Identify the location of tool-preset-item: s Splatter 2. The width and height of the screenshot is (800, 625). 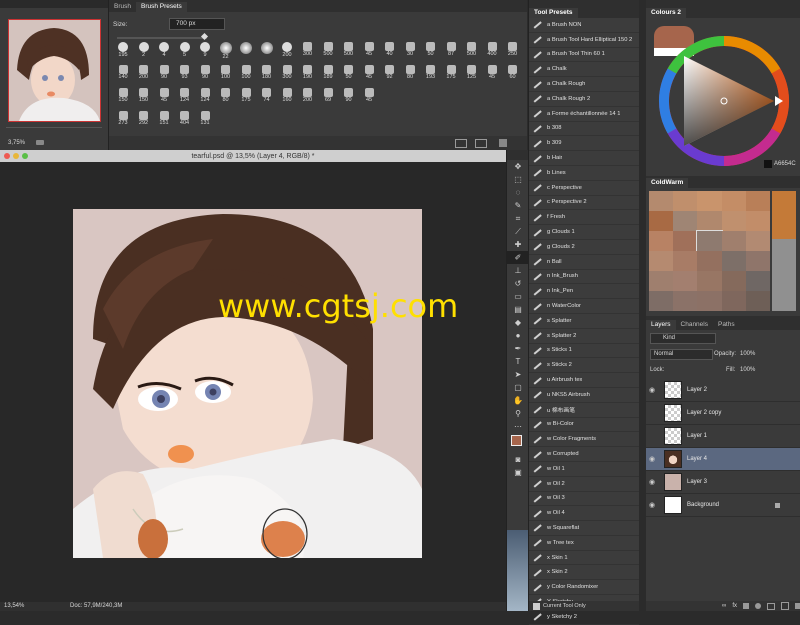
(584, 336).